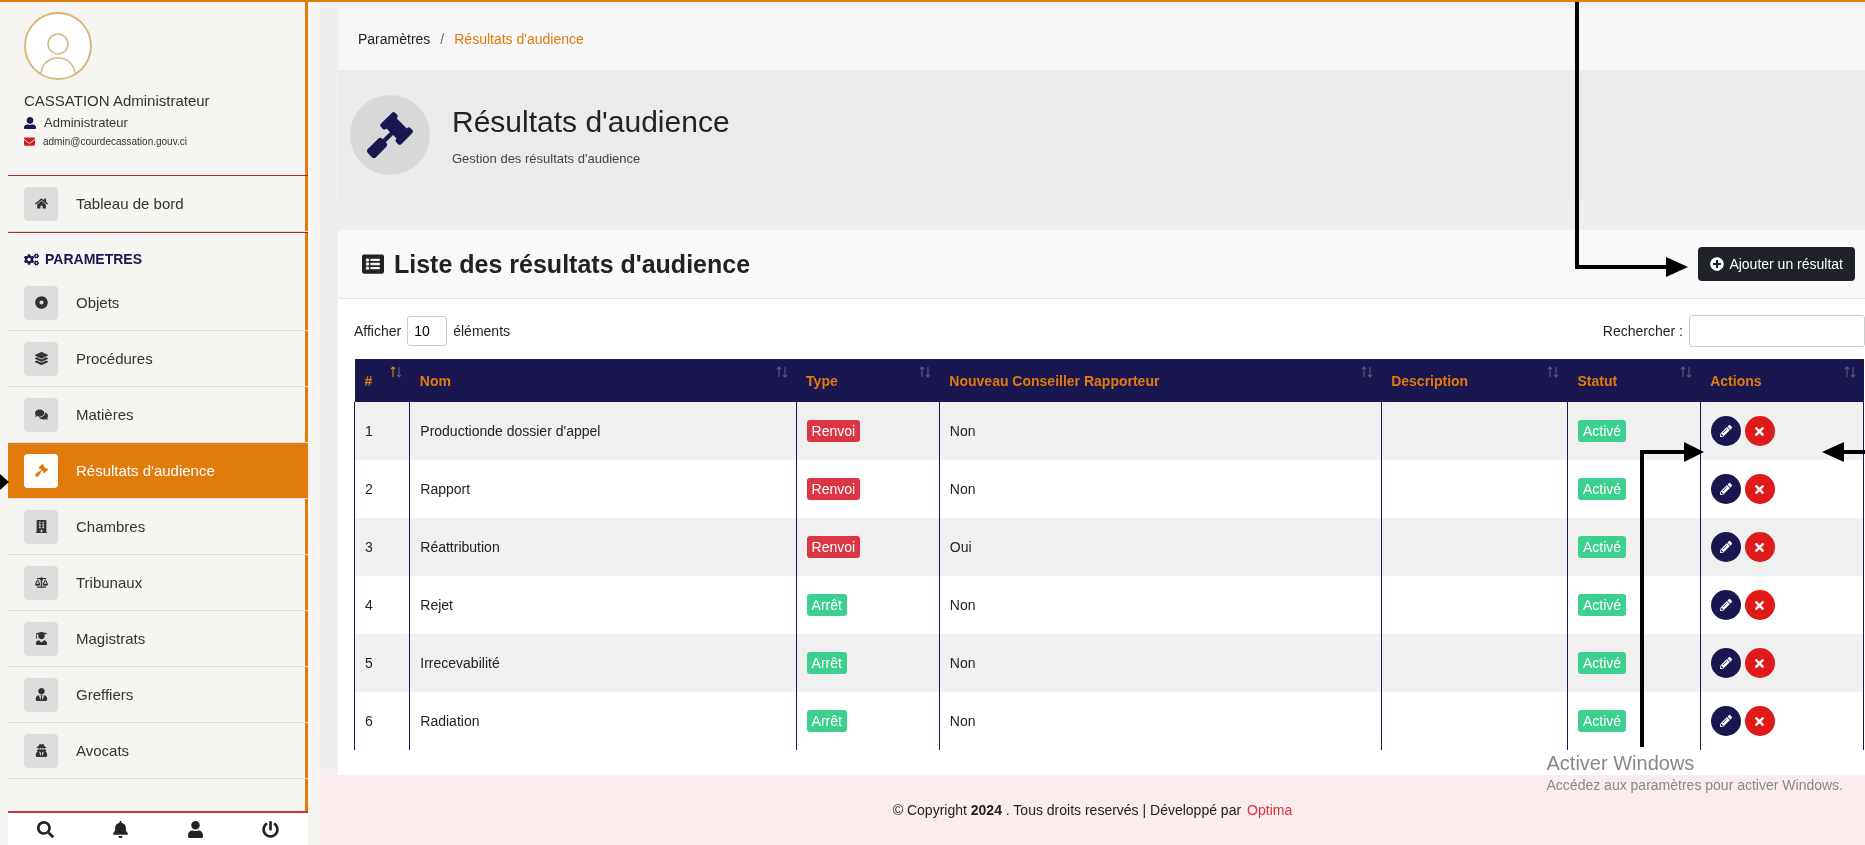  I want to click on sidebar-item: Tableau de bord, so click(158, 204).